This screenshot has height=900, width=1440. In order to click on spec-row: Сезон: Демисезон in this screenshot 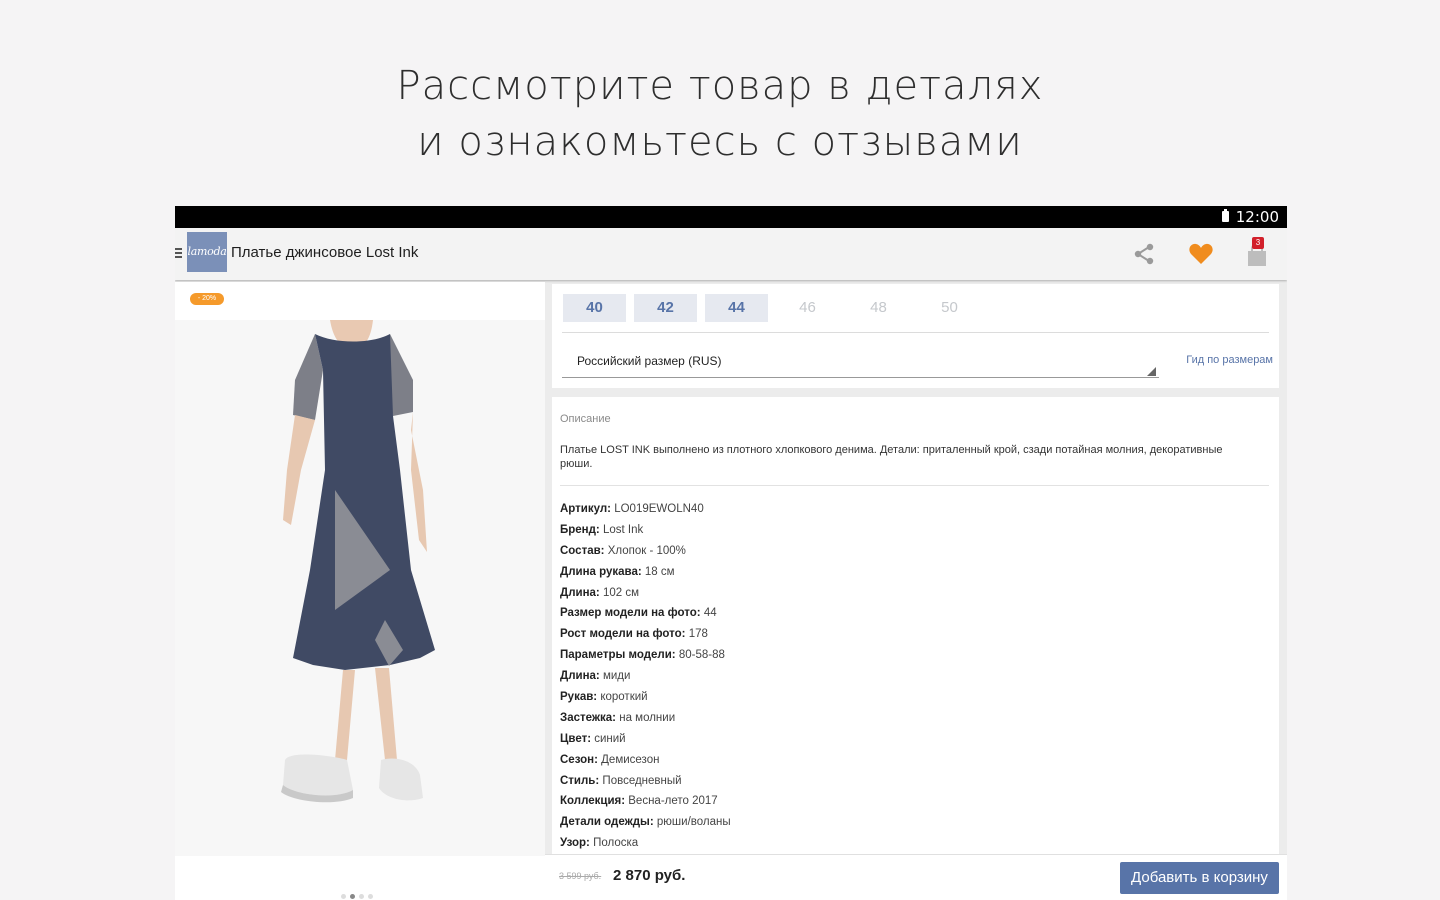, I will do `click(610, 759)`.